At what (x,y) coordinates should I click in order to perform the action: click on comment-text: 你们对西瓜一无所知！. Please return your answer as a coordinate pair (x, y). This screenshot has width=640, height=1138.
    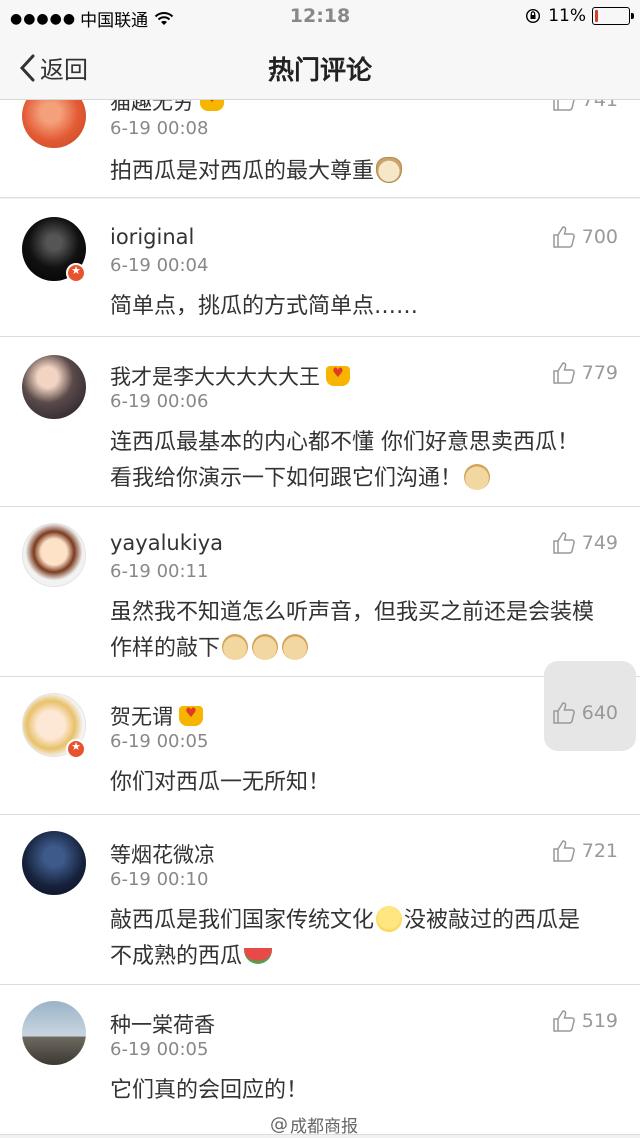
    Looking at the image, I should click on (220, 782).